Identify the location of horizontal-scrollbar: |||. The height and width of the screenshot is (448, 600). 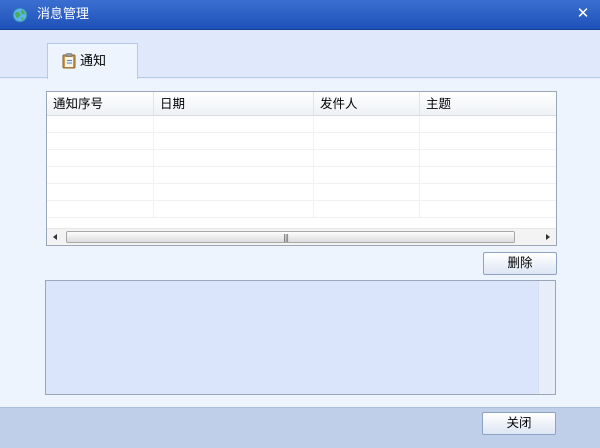
(301, 236).